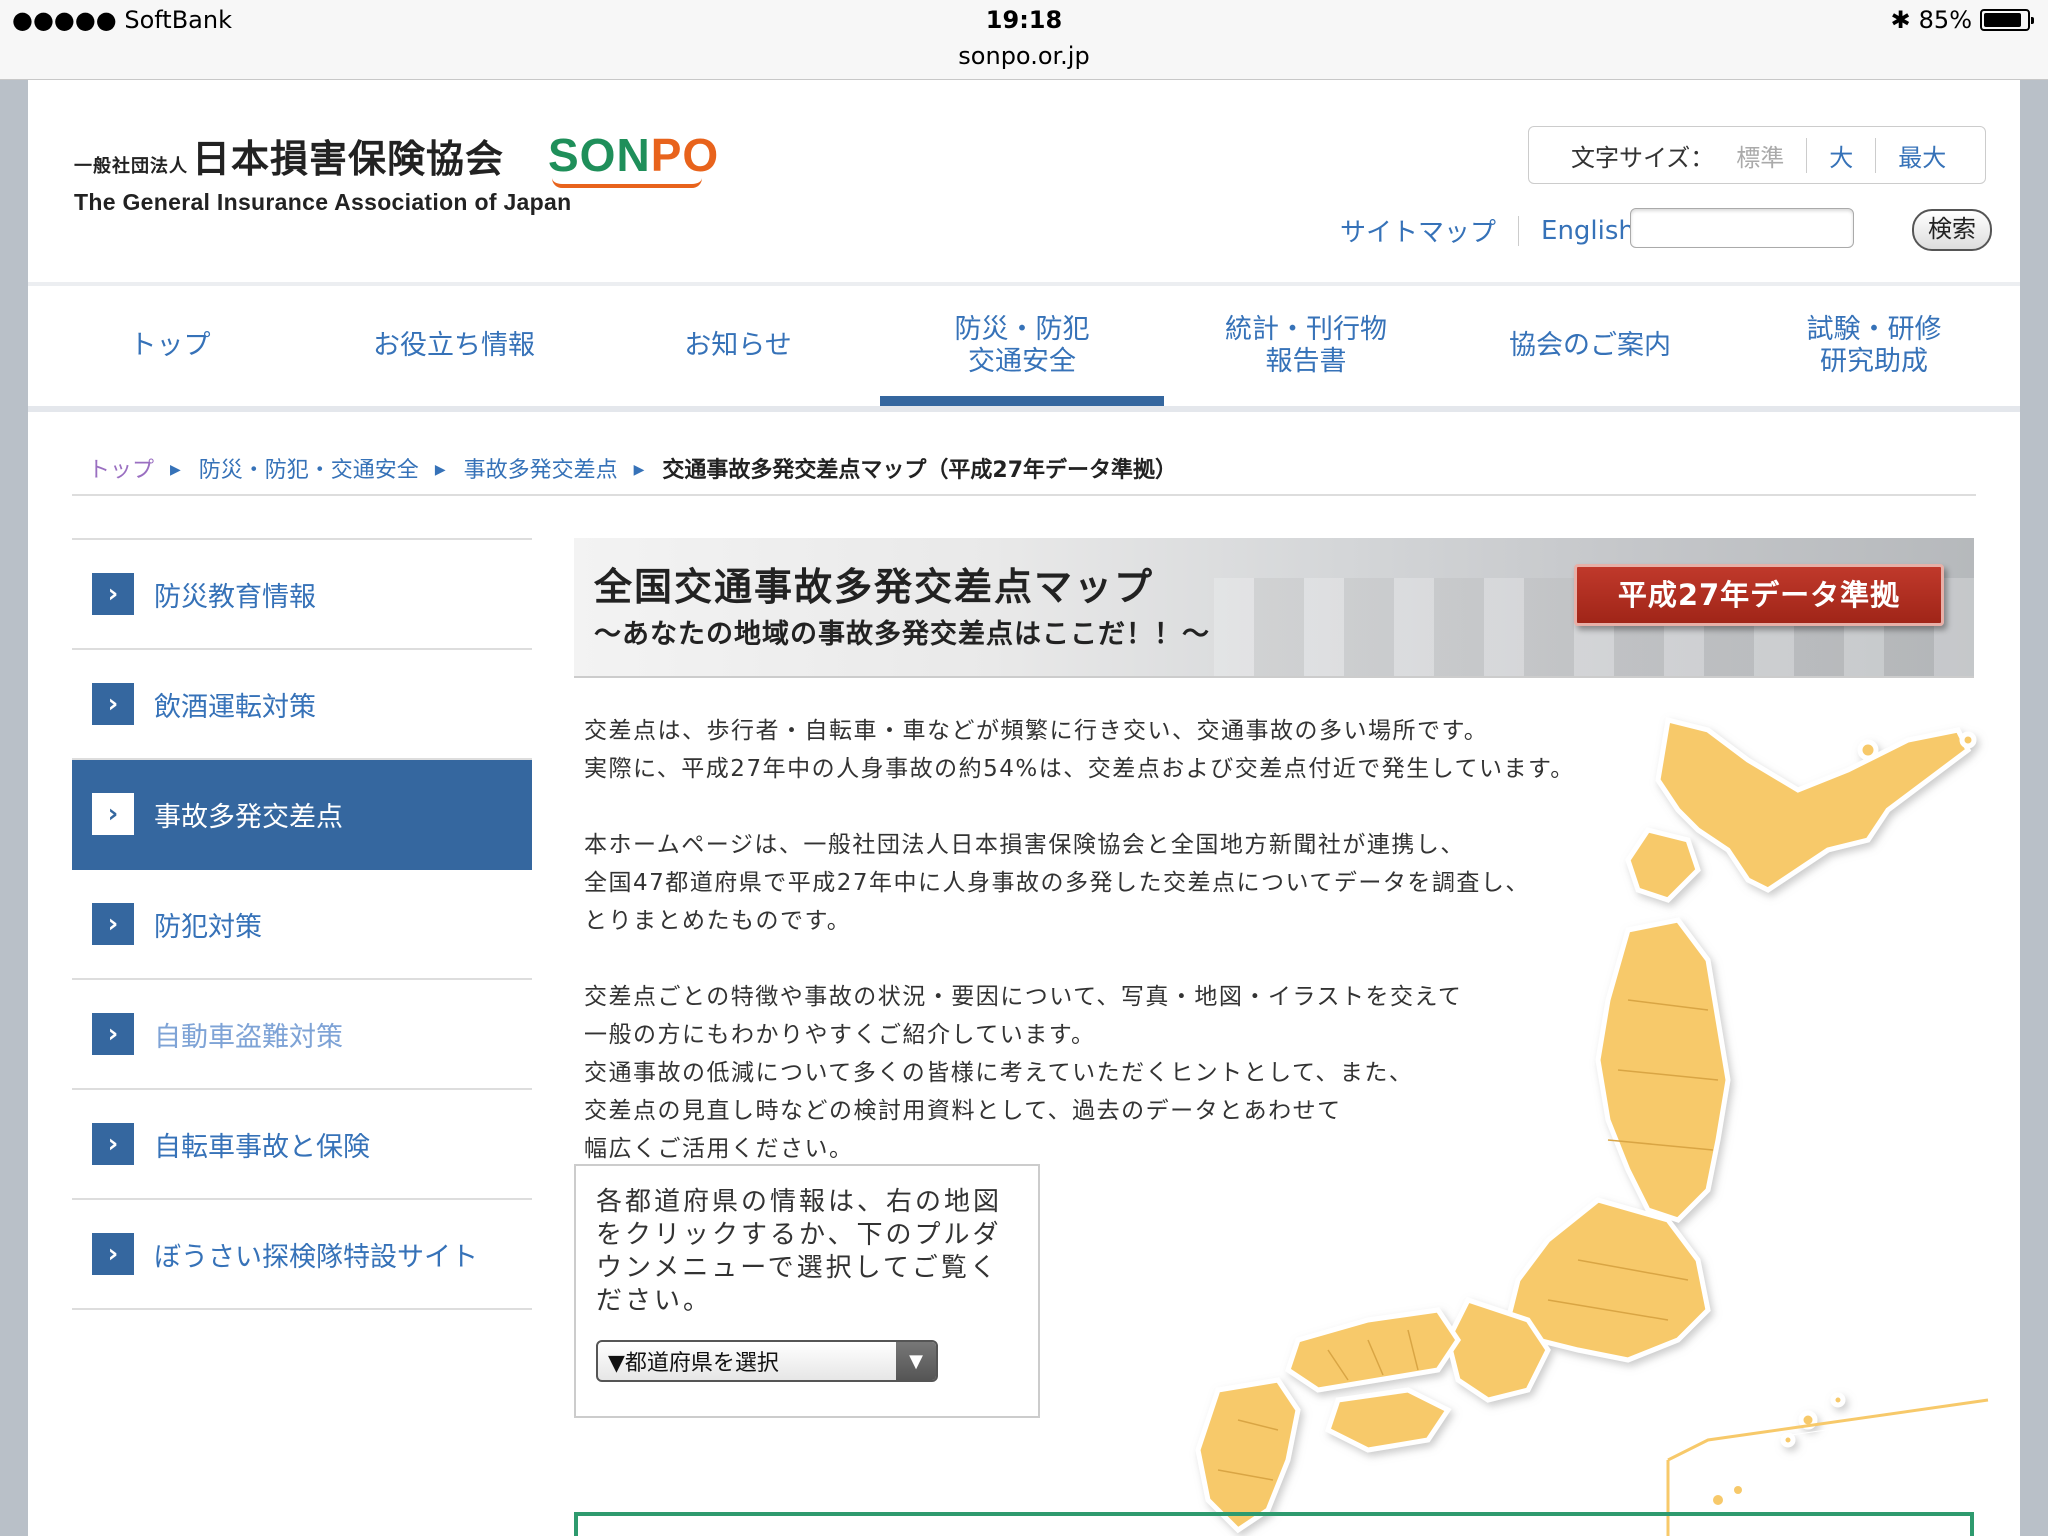 The height and width of the screenshot is (1536, 2048). I want to click on global-nav-item-5: 協会のご案内, so click(1590, 346).